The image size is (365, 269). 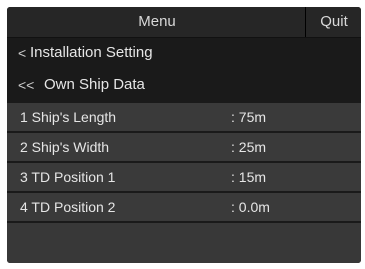 What do you see at coordinates (184, 207) in the screenshot?
I see `menu-item-td-position-2: 4 TD Position 2 : 0.0m` at bounding box center [184, 207].